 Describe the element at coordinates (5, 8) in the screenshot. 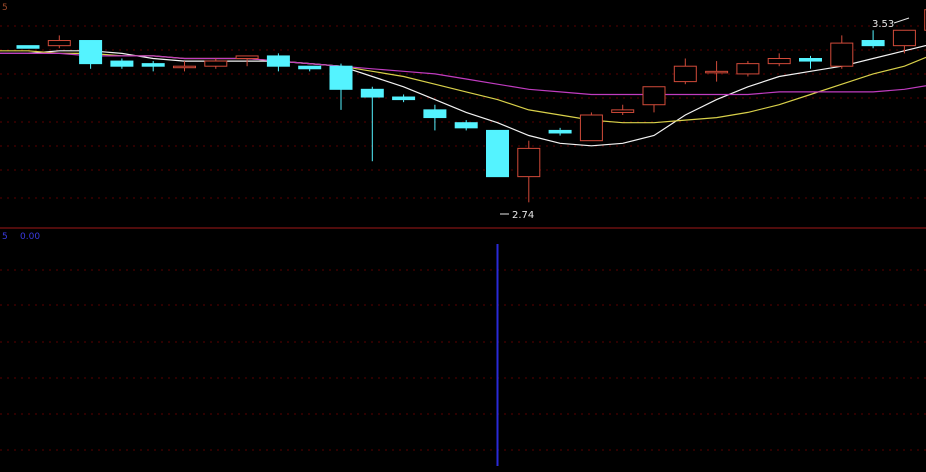

I see `top-corner-label: 5` at that location.